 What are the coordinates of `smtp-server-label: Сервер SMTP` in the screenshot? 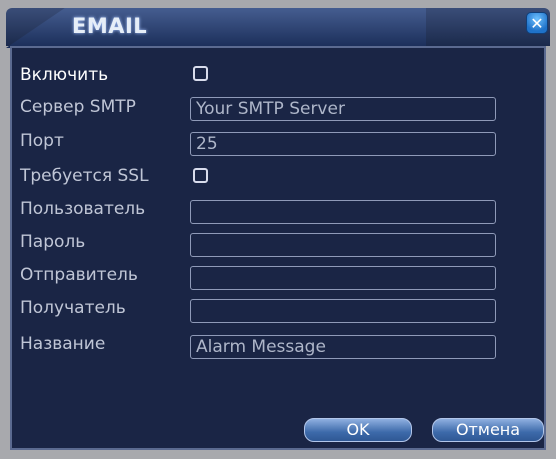 It's located at (78, 107).